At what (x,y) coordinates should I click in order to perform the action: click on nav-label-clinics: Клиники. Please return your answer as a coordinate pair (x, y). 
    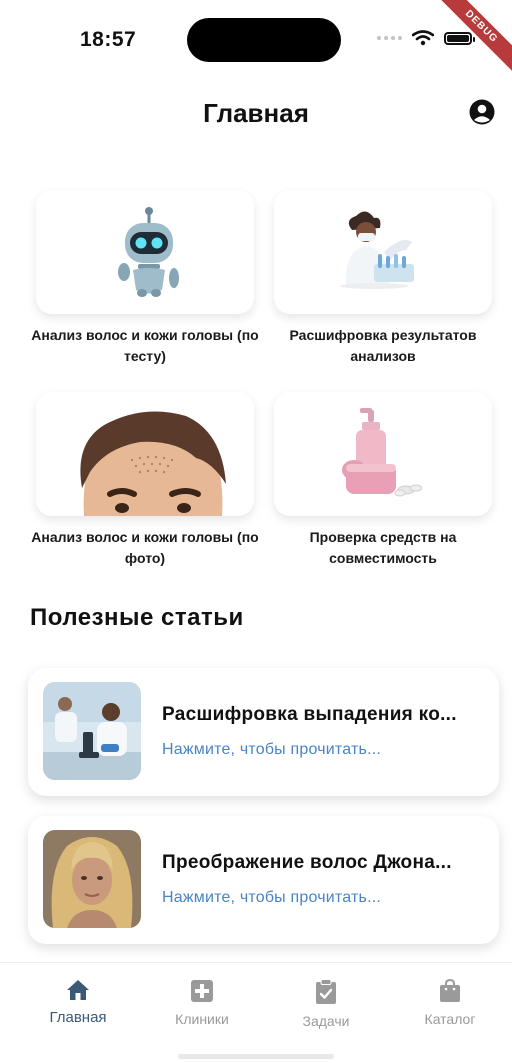
    Looking at the image, I should click on (202, 1019).